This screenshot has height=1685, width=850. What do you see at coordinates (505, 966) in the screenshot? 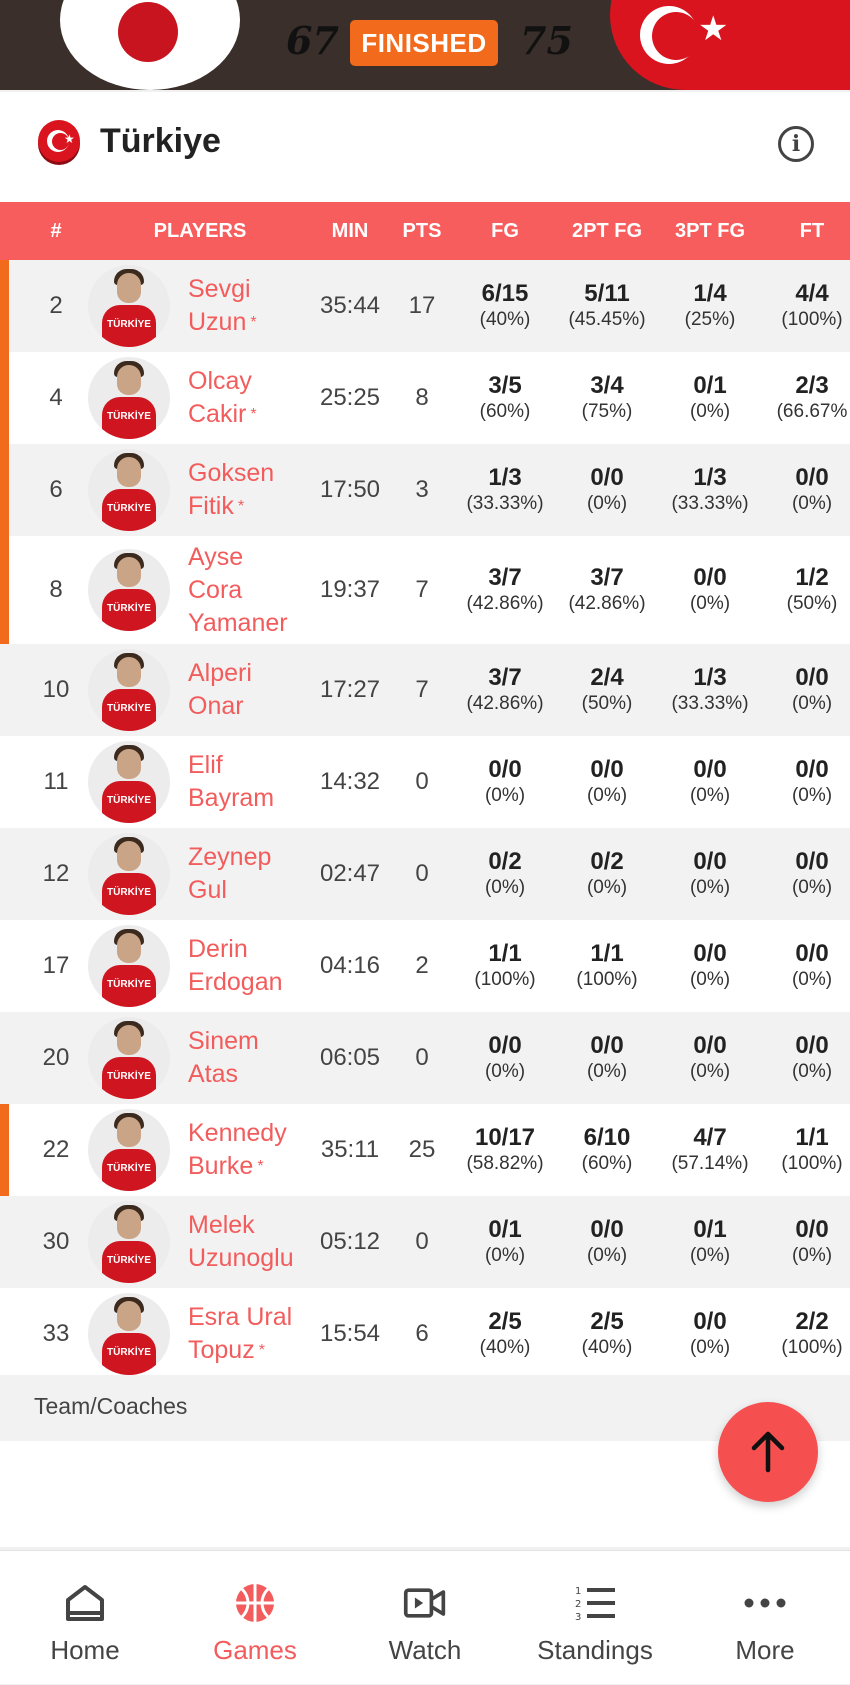
I see `fg-stat: 1/1 (100%)` at bounding box center [505, 966].